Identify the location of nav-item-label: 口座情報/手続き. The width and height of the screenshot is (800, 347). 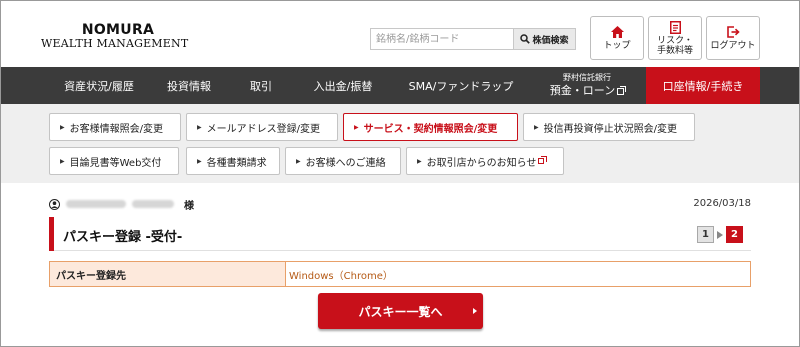
(703, 86).